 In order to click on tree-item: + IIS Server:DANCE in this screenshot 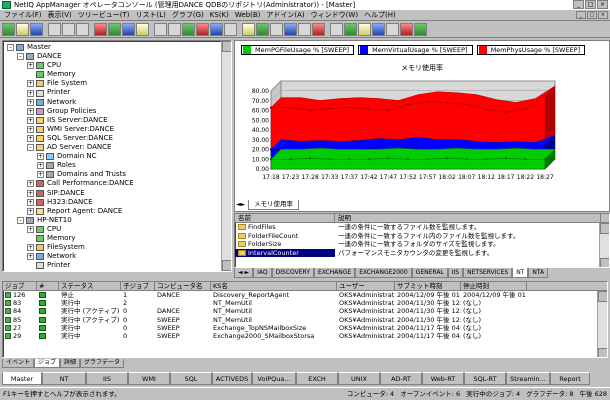, I will do `click(118, 120)`.